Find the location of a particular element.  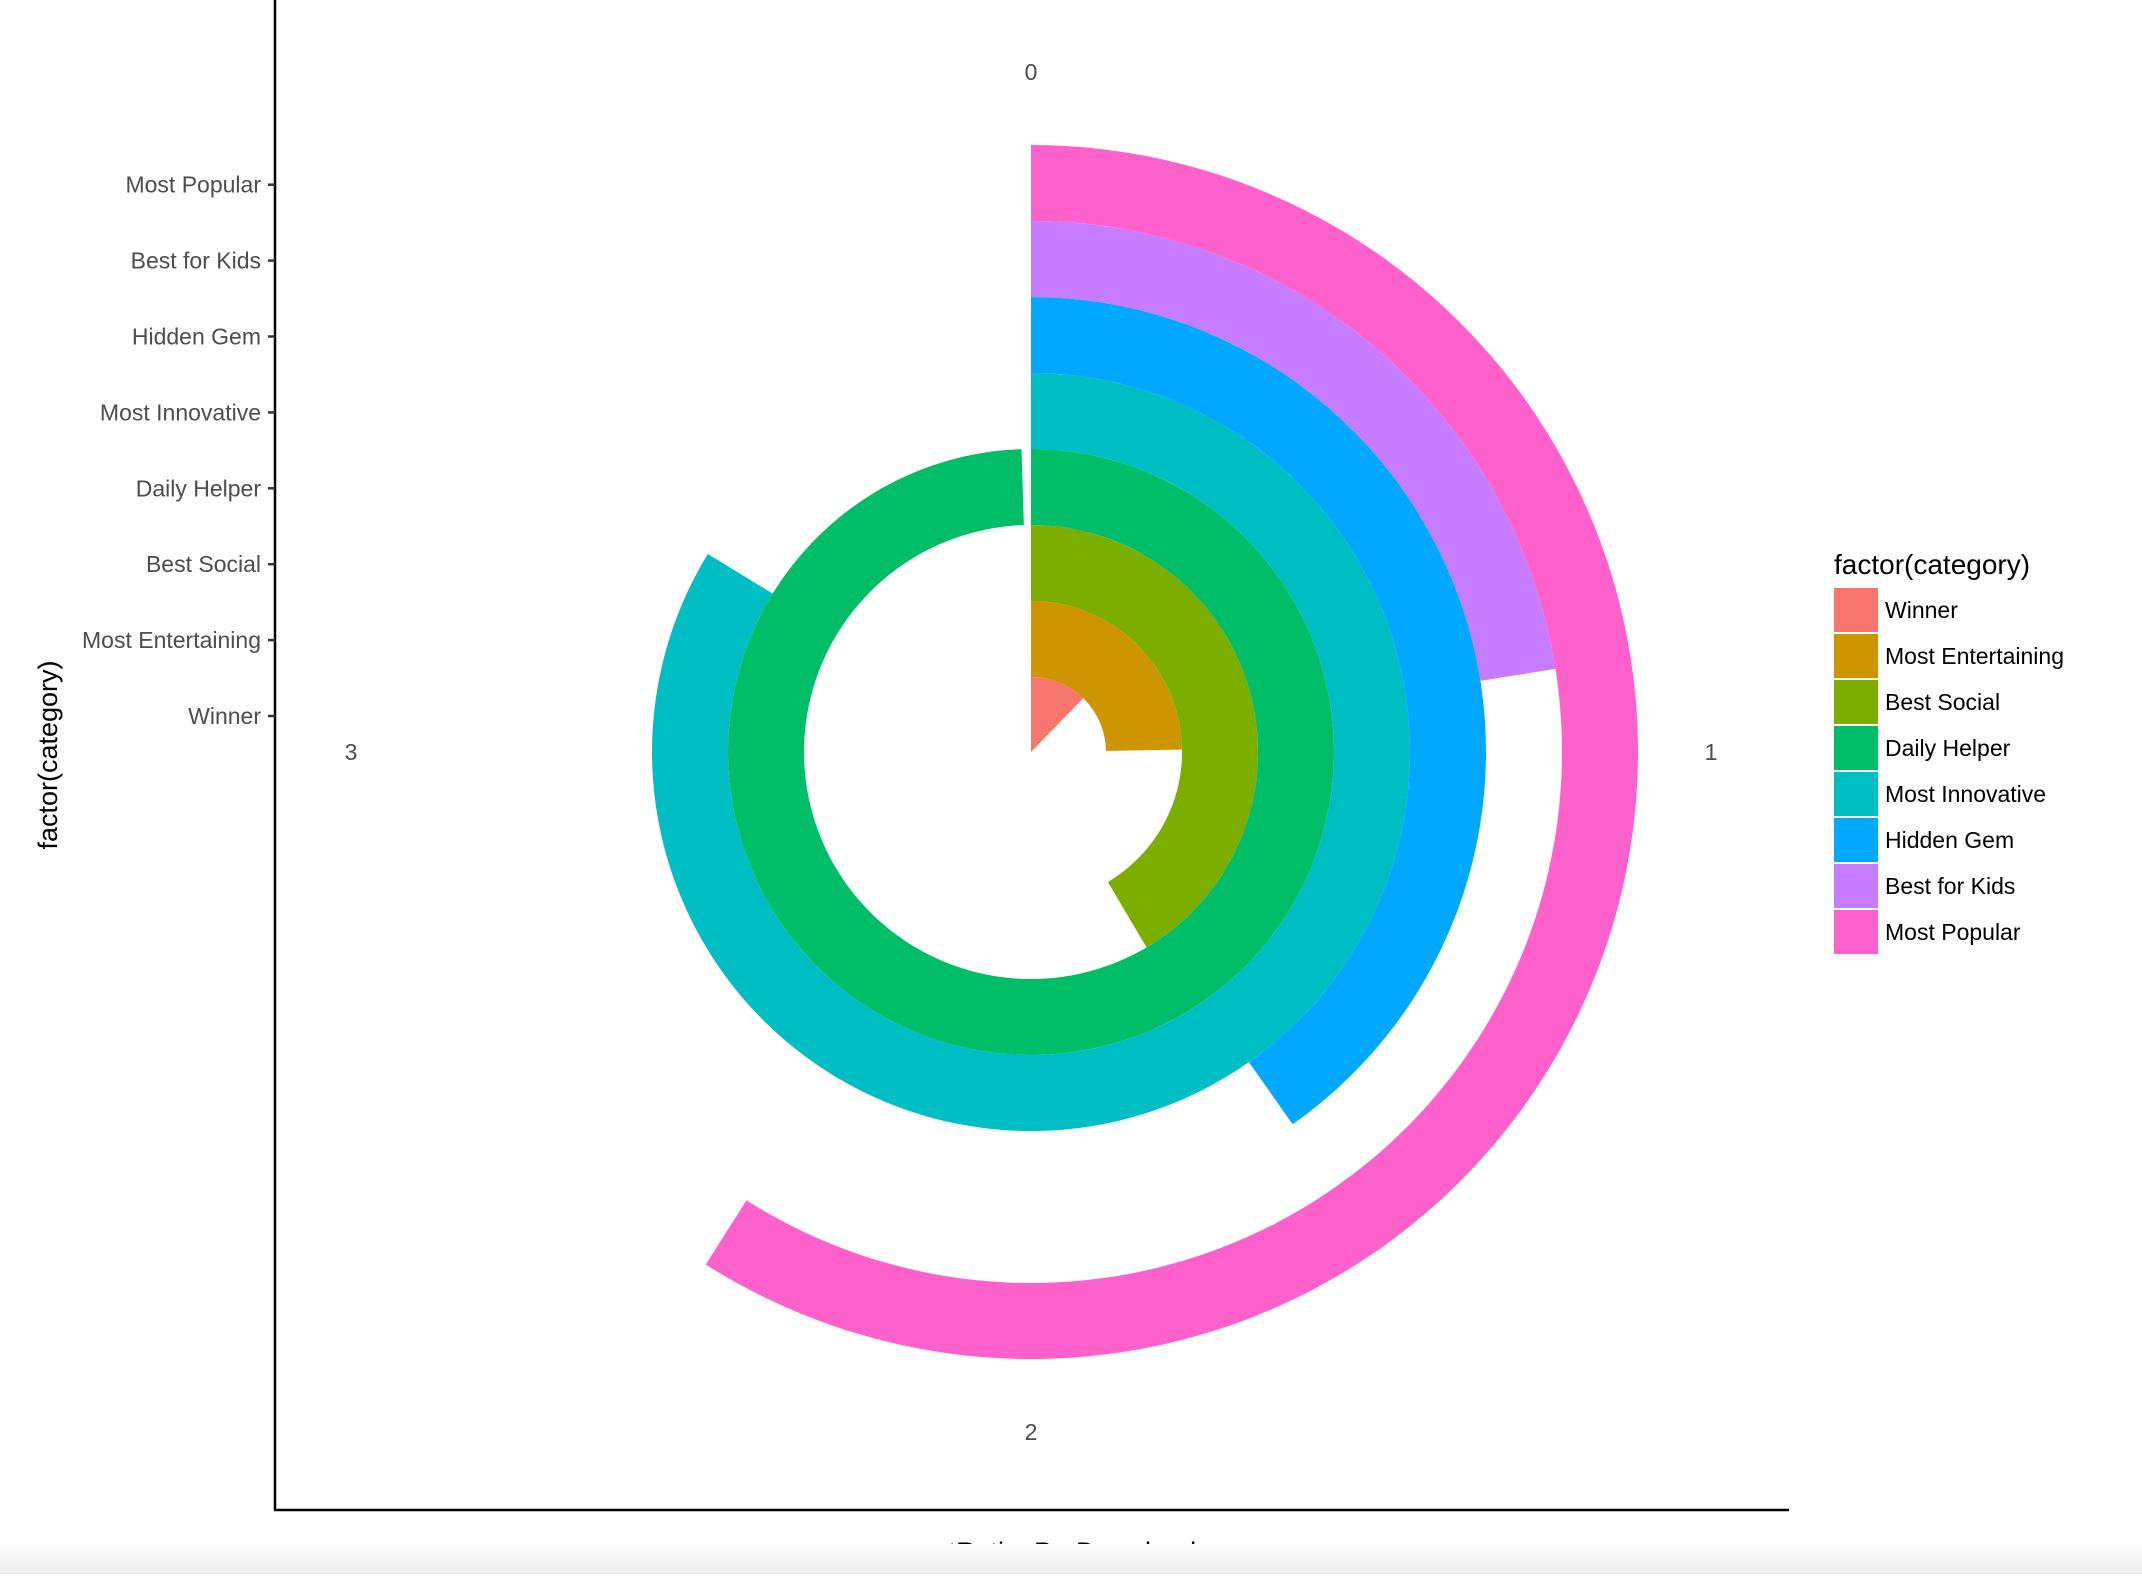

y-tick-label: Winner is located at coordinates (224, 716).